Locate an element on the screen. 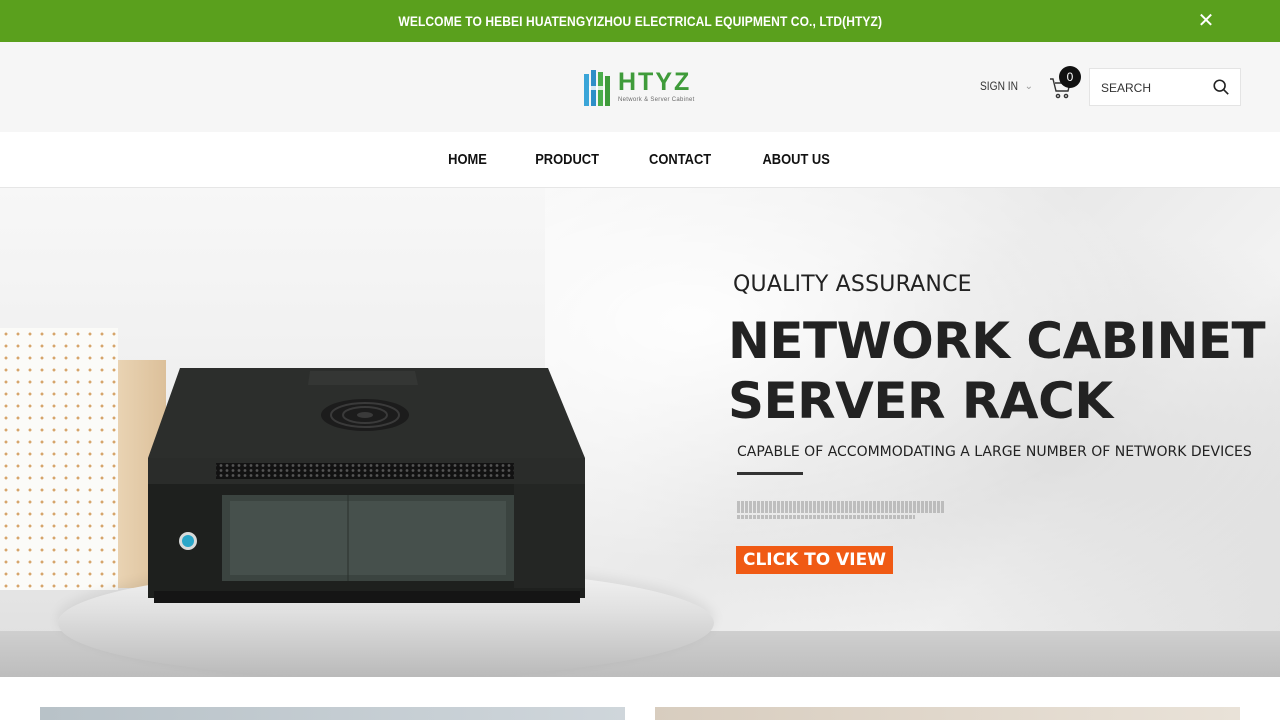 The height and width of the screenshot is (720, 1280). logo-mark-icon is located at coordinates (597, 88).